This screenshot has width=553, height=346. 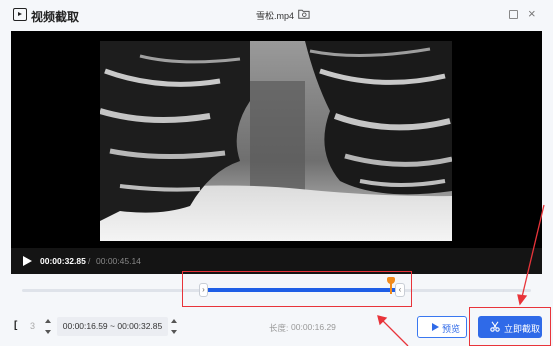 I want to click on title-bar: 视频截取 雪松.mp4 ×, so click(x=276, y=15).